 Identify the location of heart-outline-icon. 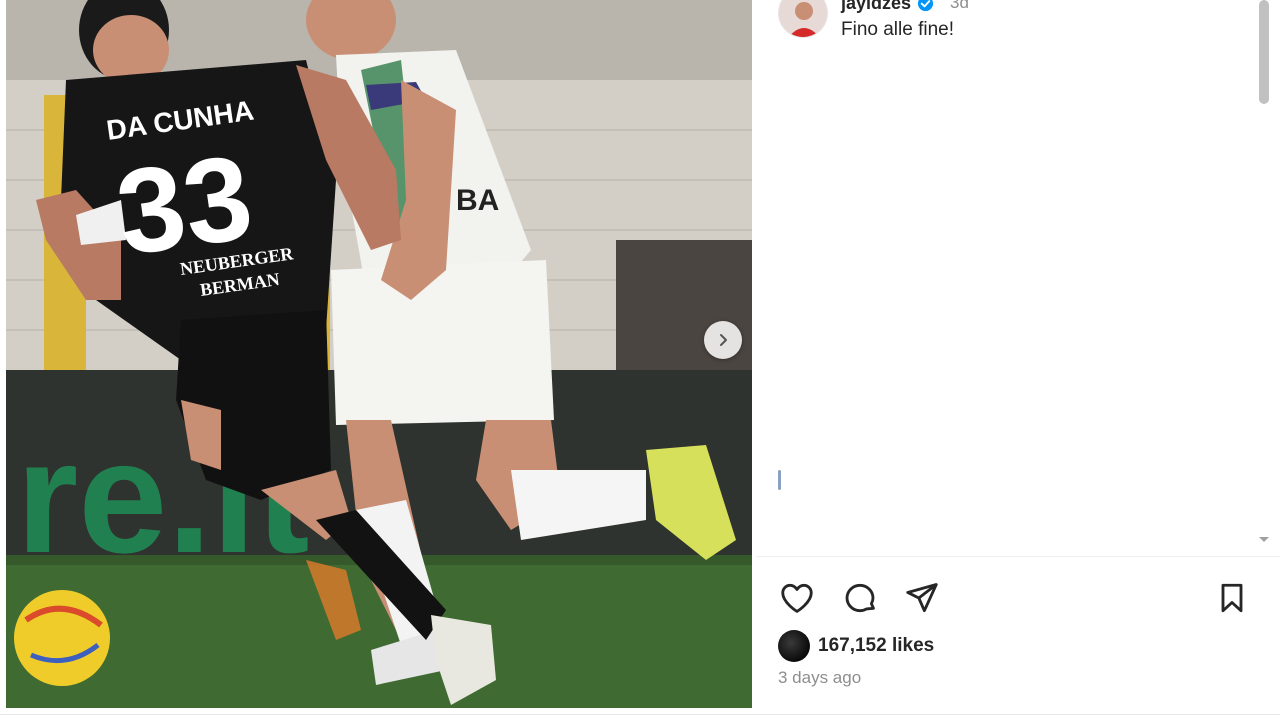
(797, 598).